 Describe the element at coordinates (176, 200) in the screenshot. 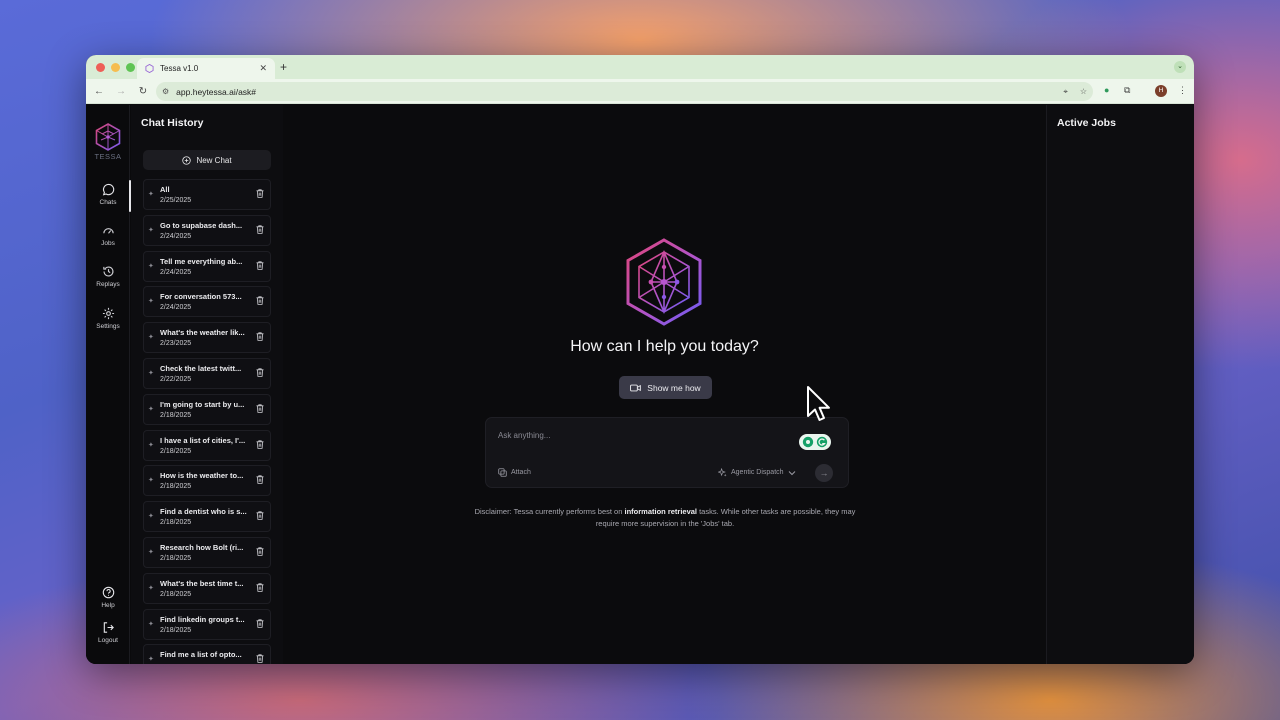

I see `chat-item-date: 2/25/2025` at that location.